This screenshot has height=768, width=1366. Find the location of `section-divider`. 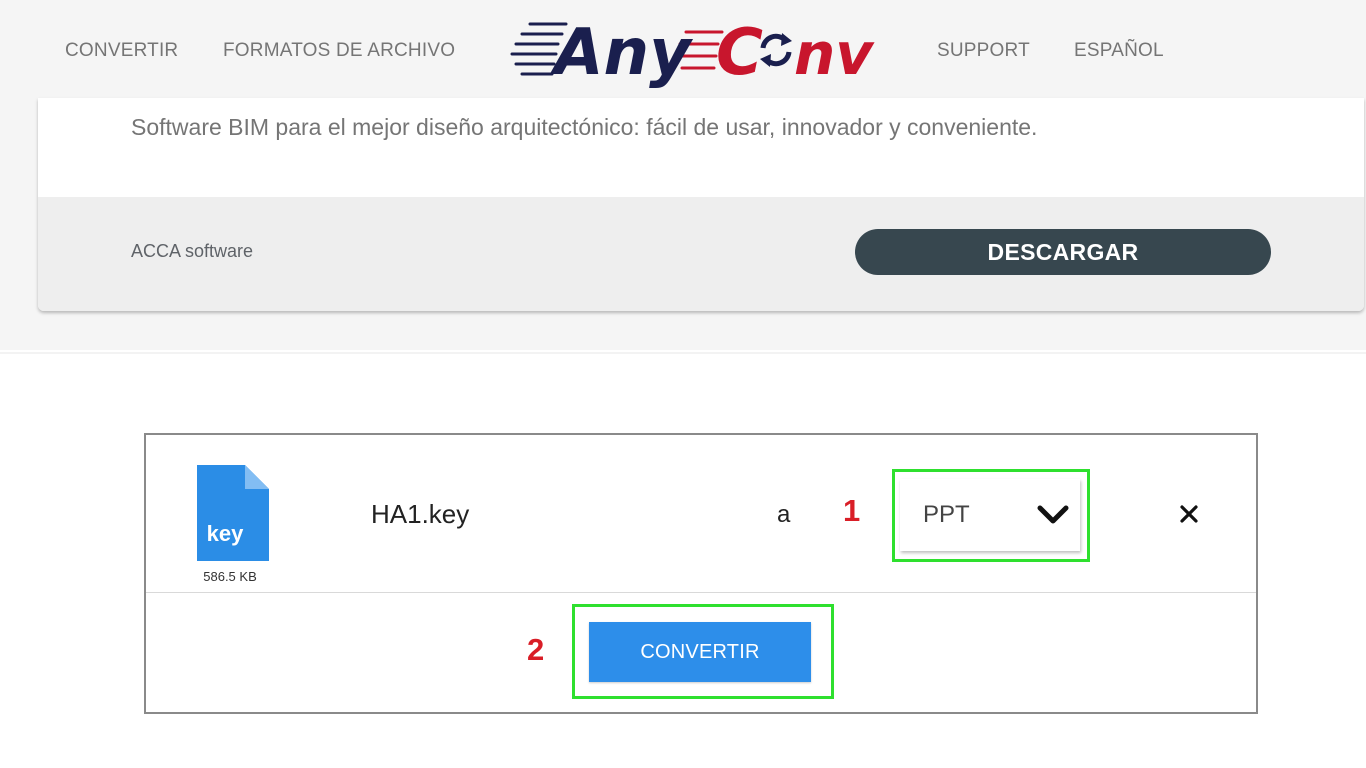

section-divider is located at coordinates (683, 353).